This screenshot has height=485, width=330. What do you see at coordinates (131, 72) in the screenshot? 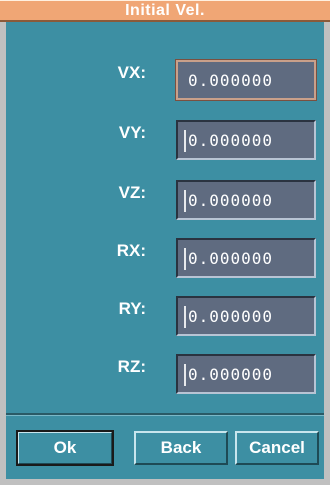
I see `vx-label: VX:` at bounding box center [131, 72].